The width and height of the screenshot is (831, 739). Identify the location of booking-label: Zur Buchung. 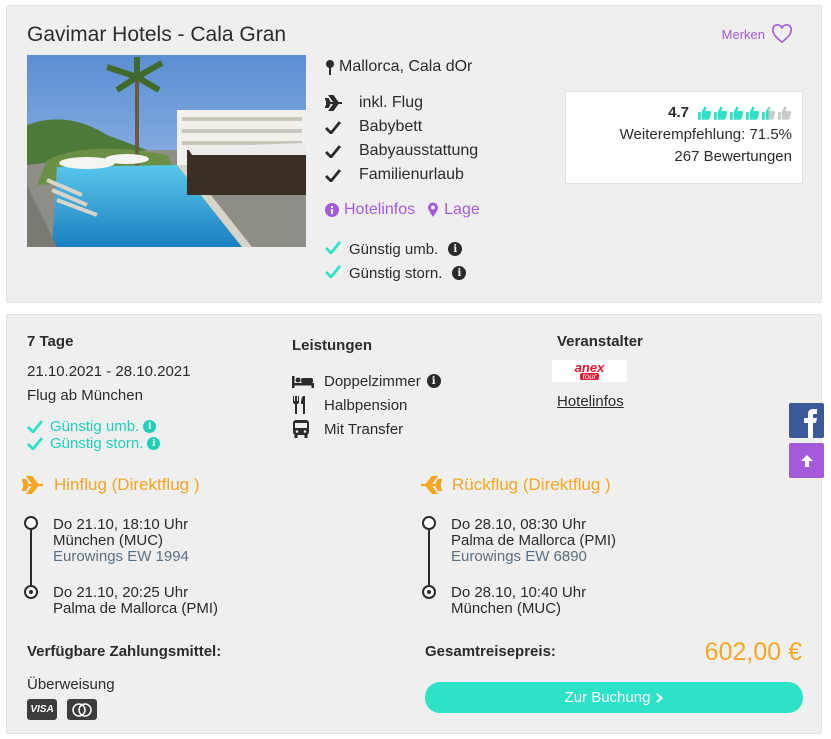
(607, 697).